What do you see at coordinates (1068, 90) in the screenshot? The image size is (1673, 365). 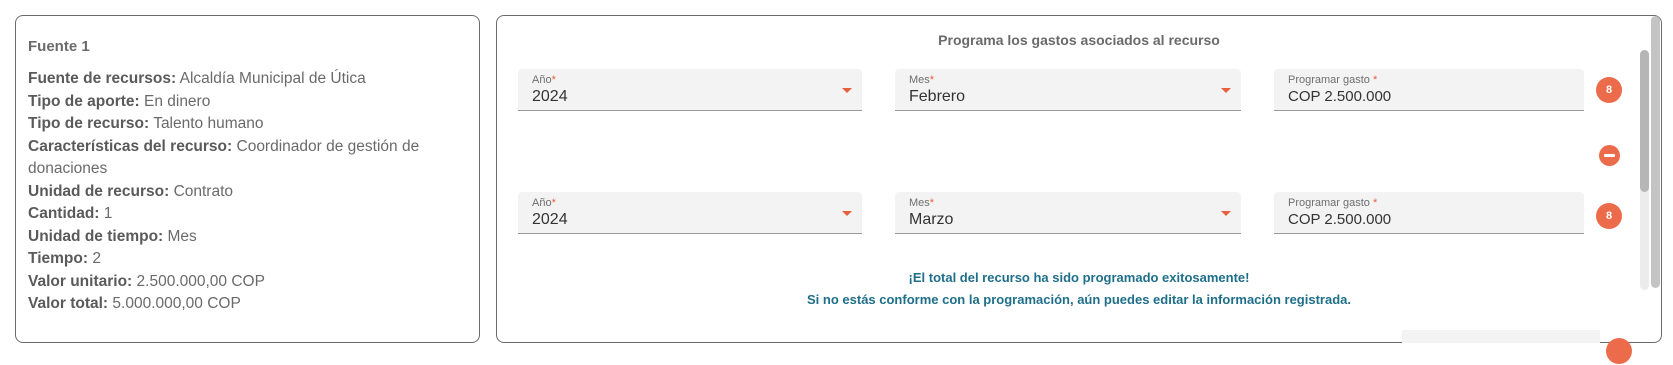 I see `month-select: Mes* Febrero` at bounding box center [1068, 90].